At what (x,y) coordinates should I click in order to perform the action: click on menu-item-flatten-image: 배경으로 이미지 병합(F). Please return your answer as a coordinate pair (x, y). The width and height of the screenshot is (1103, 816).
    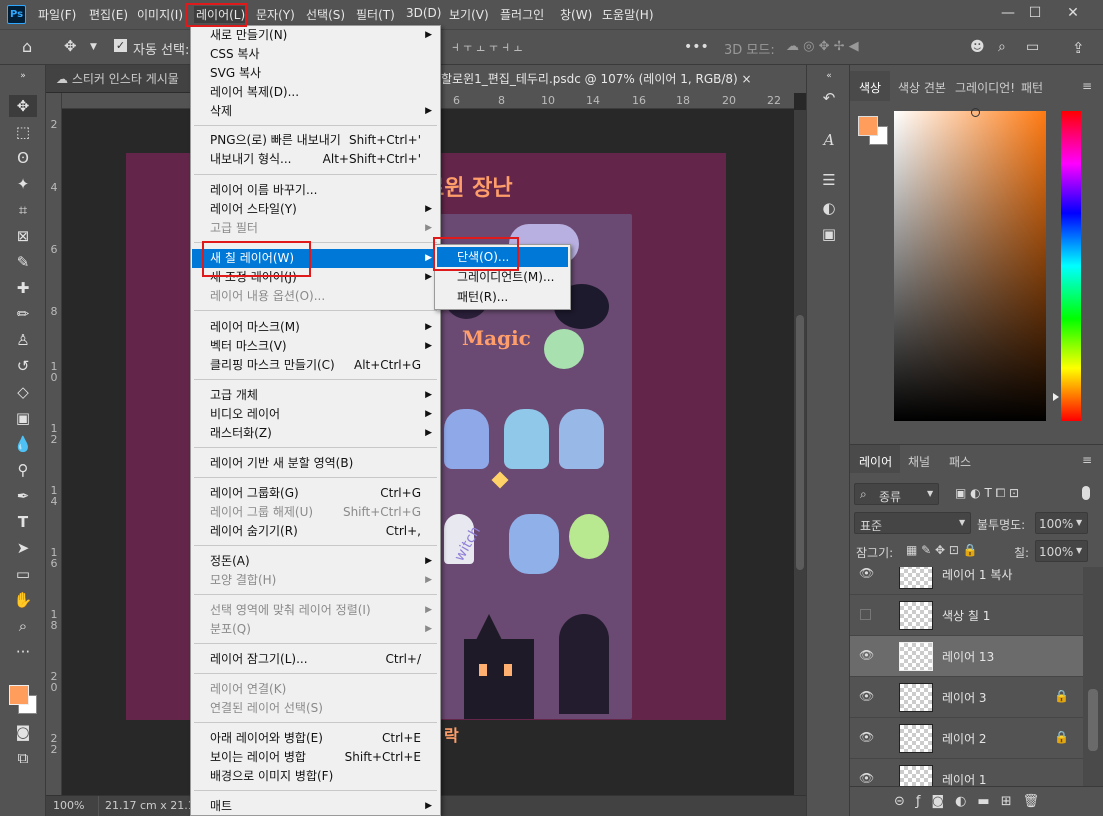
    Looking at the image, I should click on (315, 776).